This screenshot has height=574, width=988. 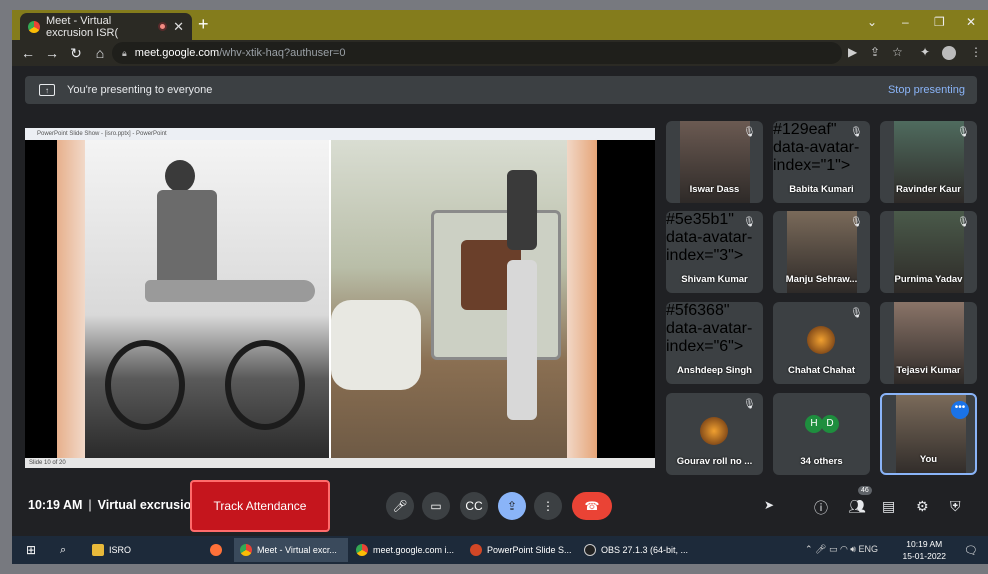 I want to click on participant-name: Purnima Yadav, so click(x=928, y=279).